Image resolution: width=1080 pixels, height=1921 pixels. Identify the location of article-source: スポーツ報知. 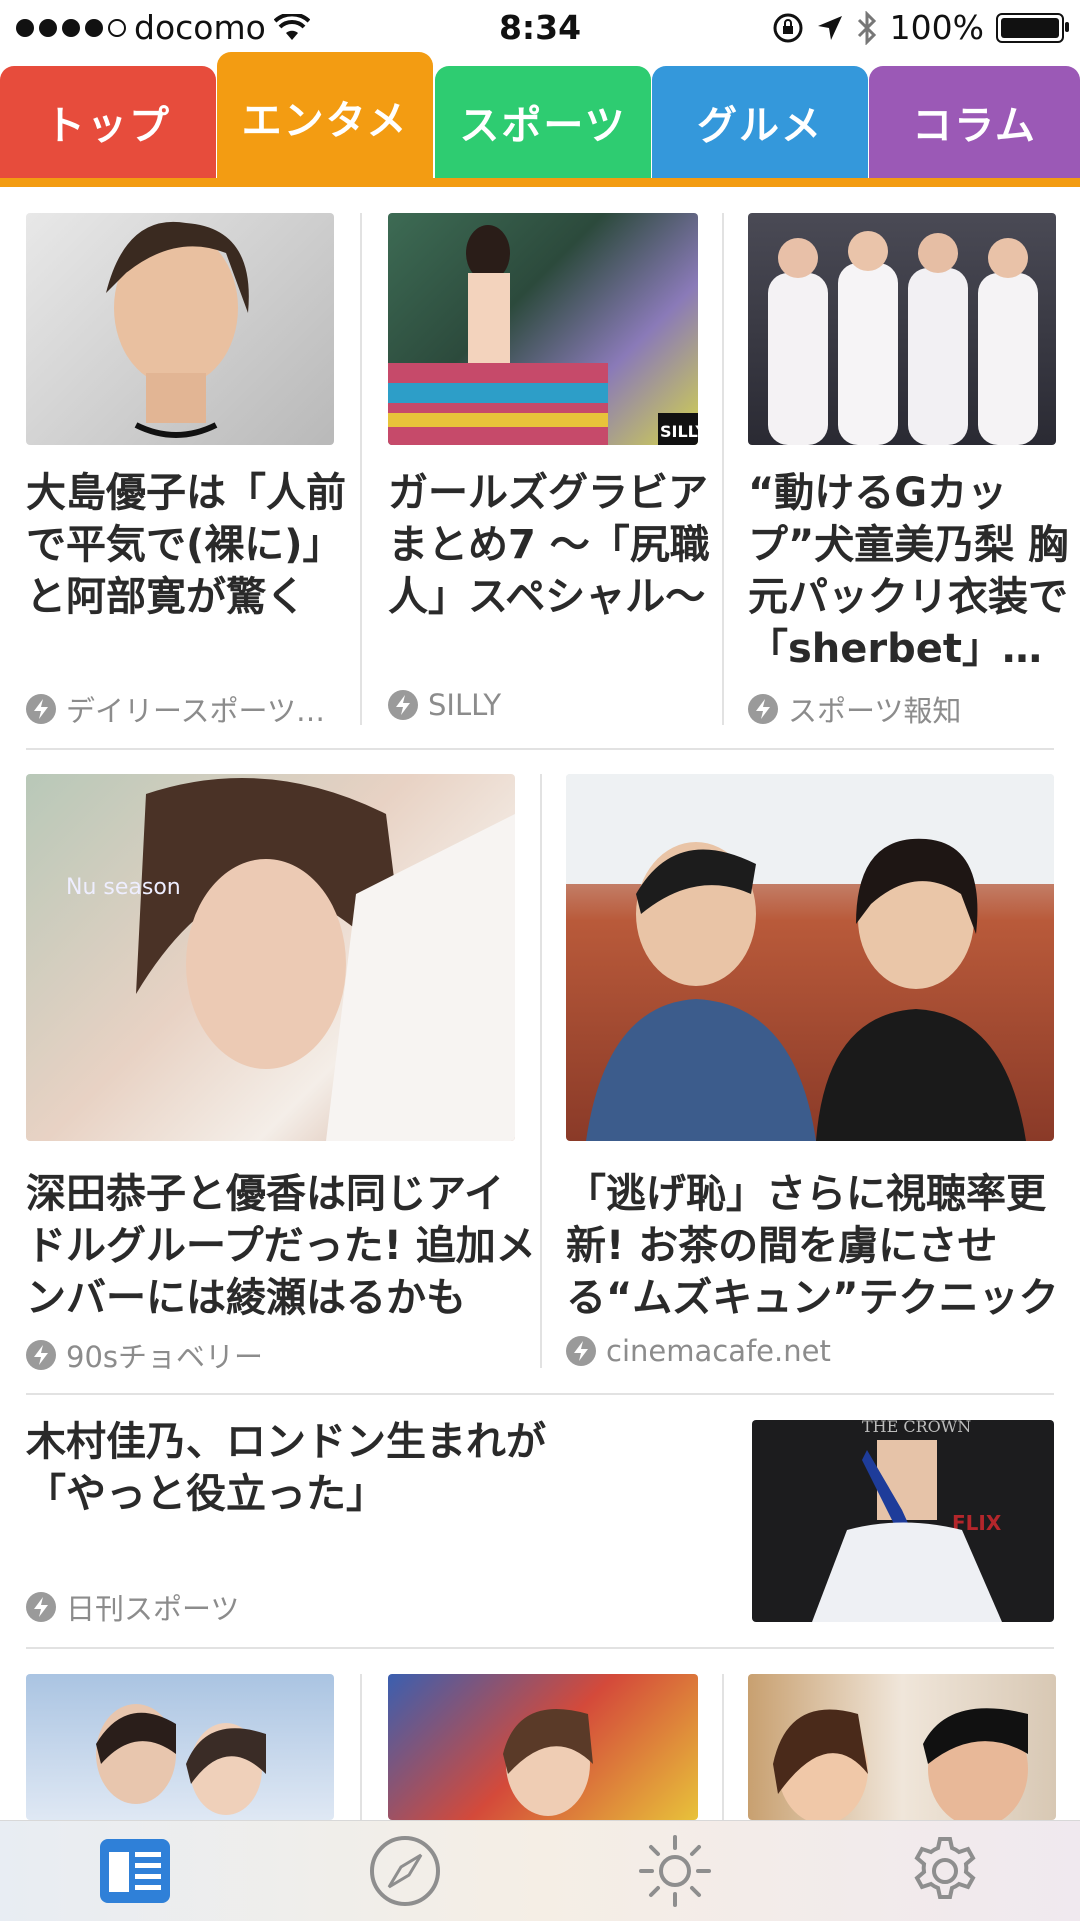
(854, 709).